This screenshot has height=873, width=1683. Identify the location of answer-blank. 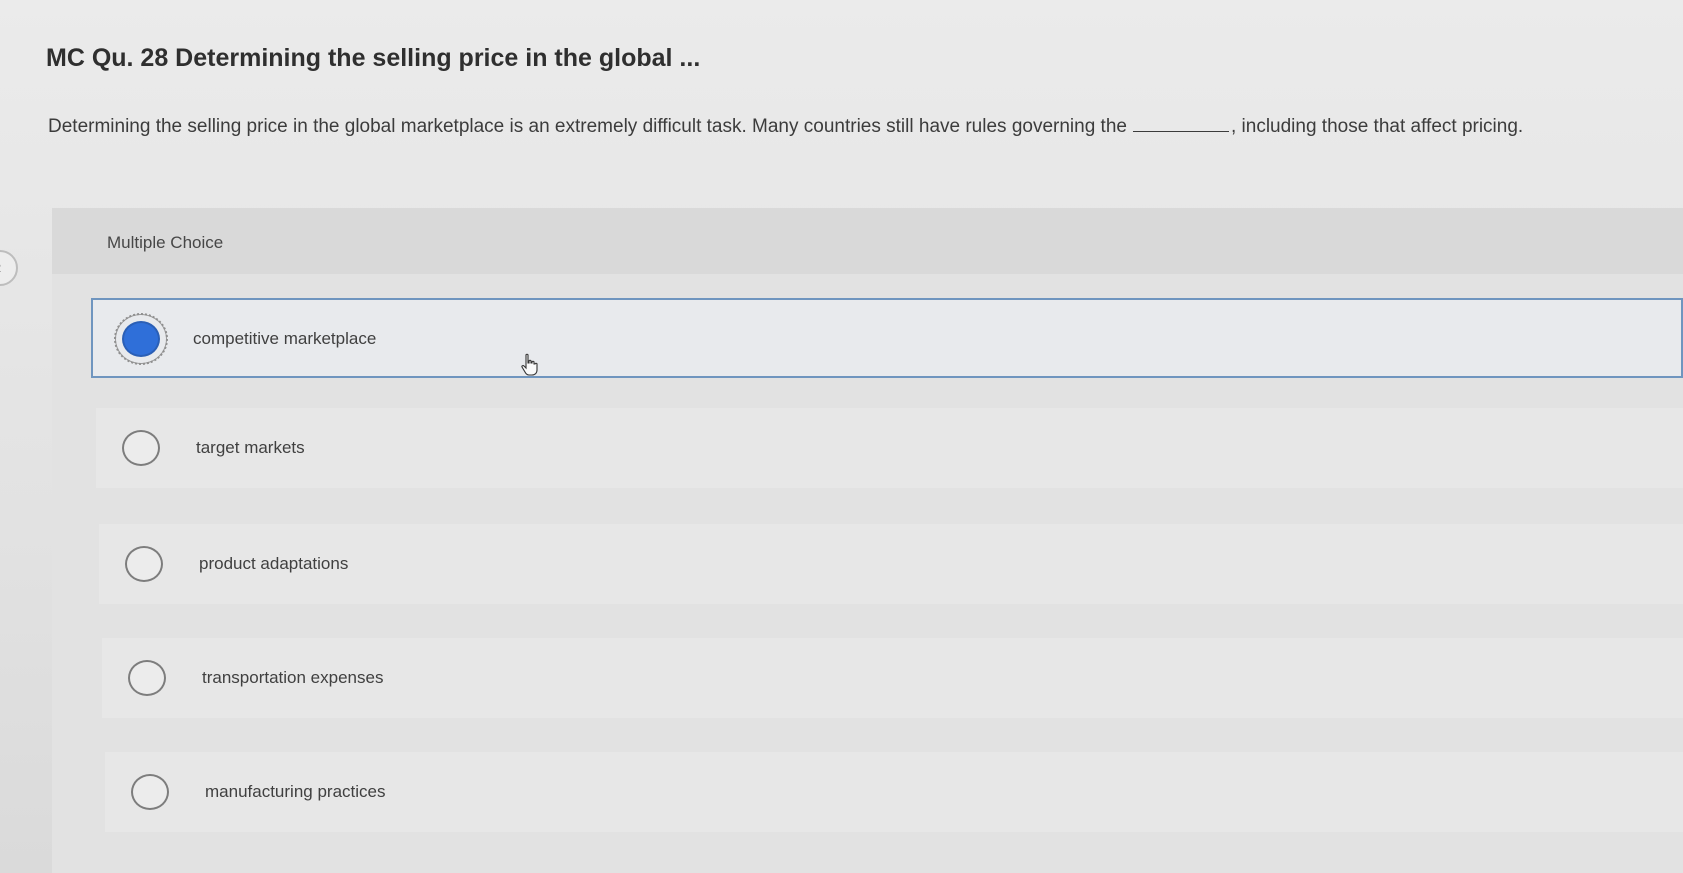
(1180, 125).